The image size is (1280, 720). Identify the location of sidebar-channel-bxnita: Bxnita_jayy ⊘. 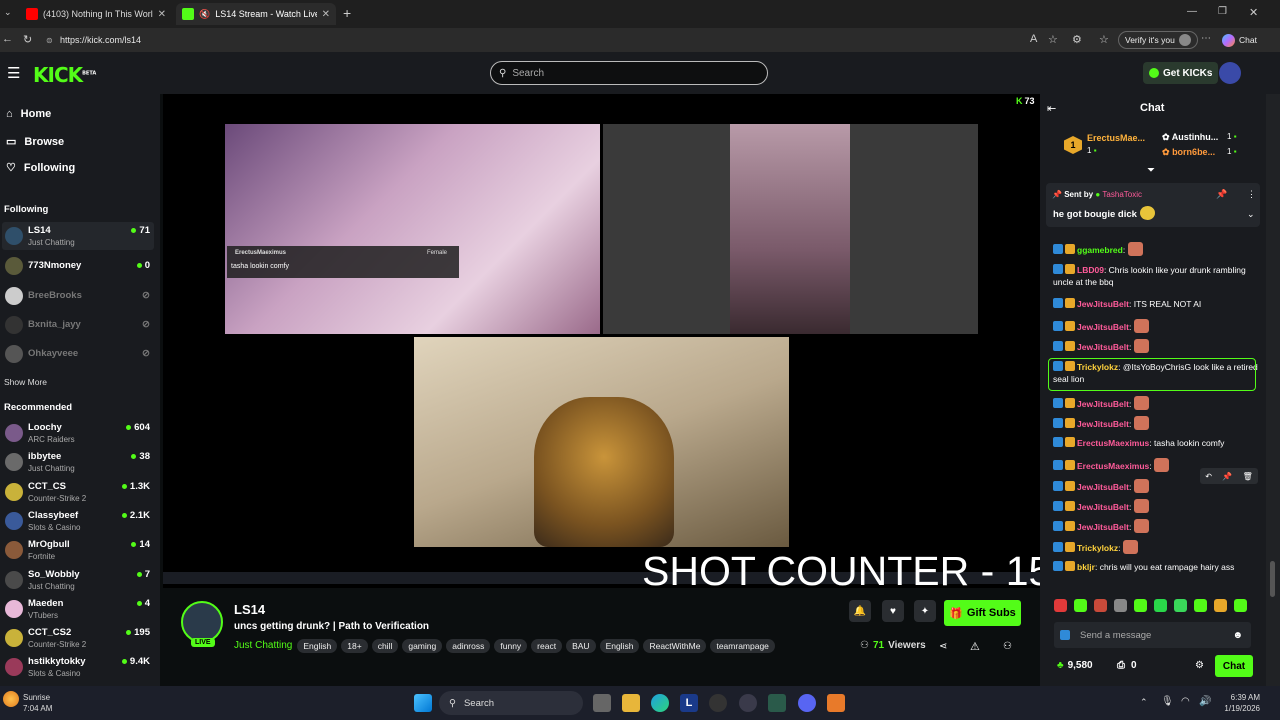
(78, 325).